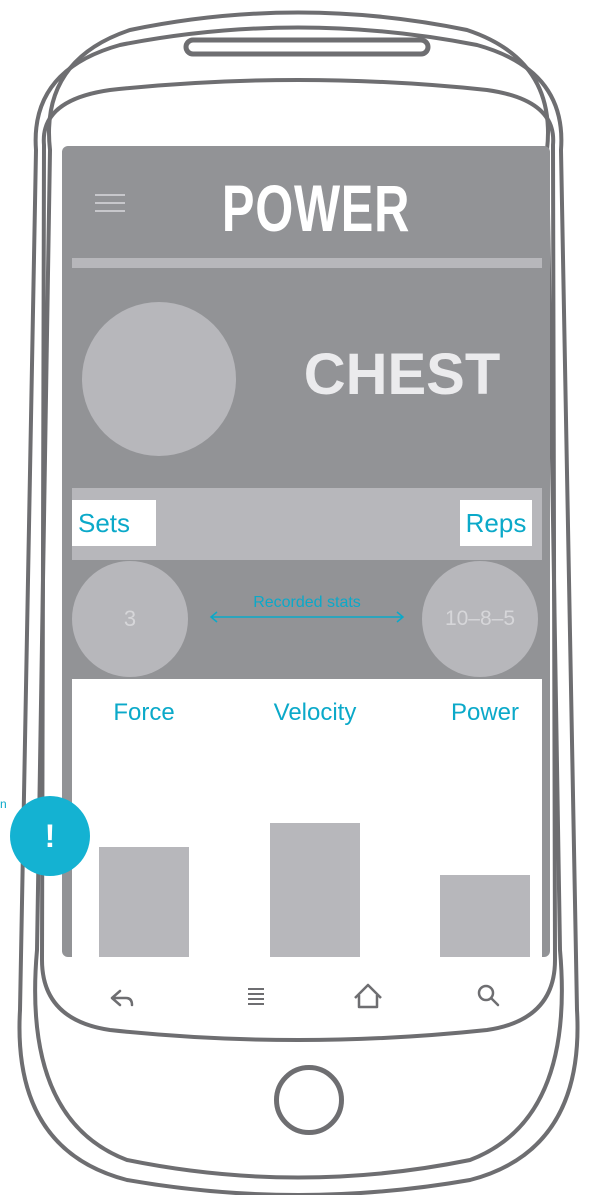 The width and height of the screenshot is (597, 1195). What do you see at coordinates (480, 619) in the screenshot?
I see `reps-value: 10–8–5` at bounding box center [480, 619].